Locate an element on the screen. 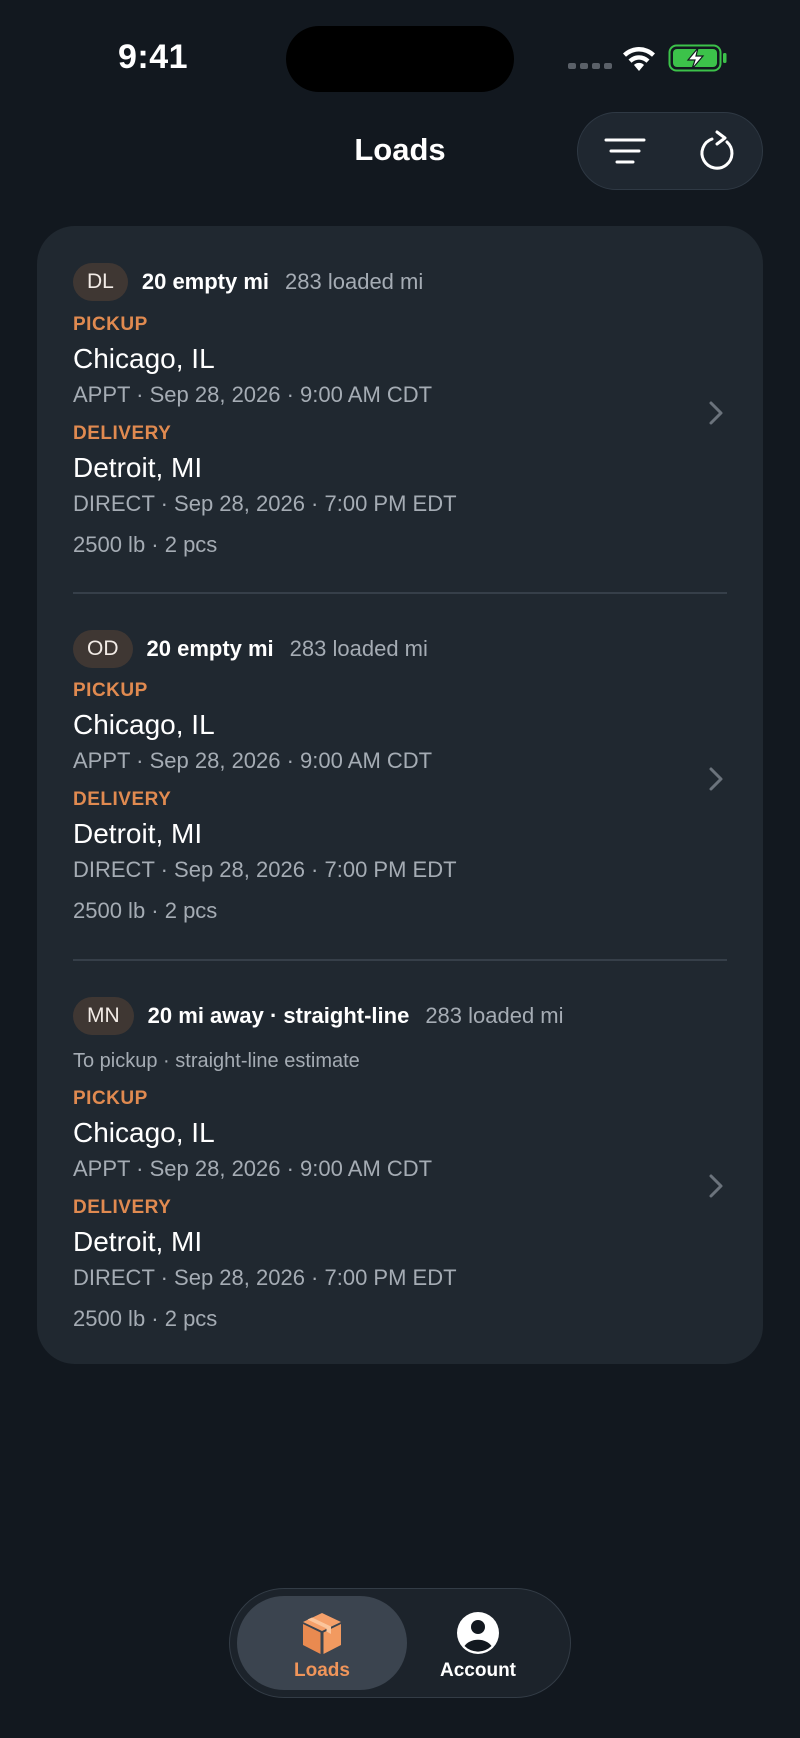  distance-away: 20 mi away · straight-line is located at coordinates (278, 1015).